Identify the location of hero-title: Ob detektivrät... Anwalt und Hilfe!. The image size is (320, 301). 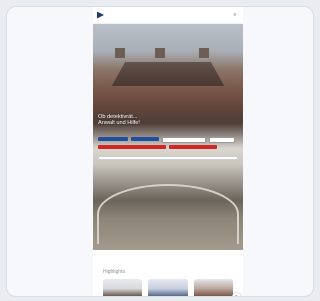
(153, 120).